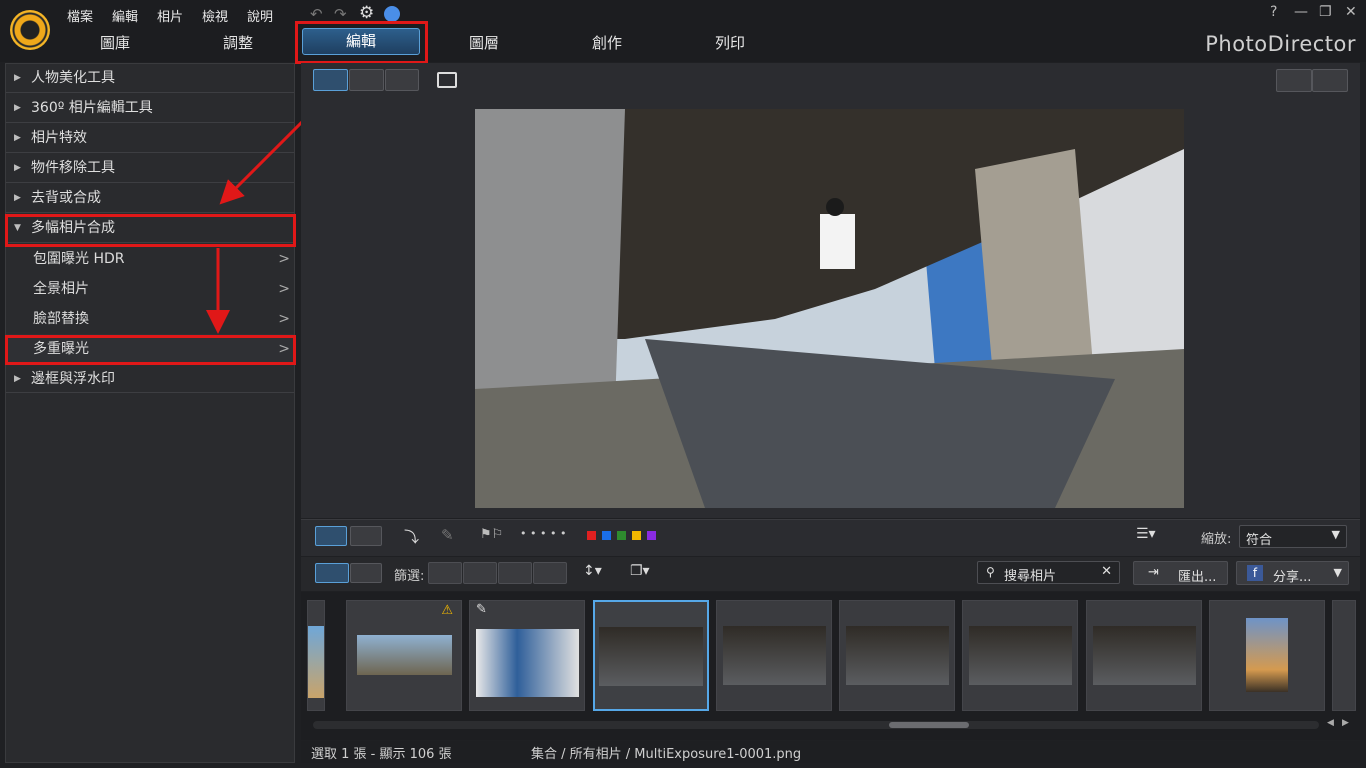 The height and width of the screenshot is (768, 1366). Describe the element at coordinates (150, 138) in the screenshot. I see `tool-category-effects: ▶ 相片特效` at that location.